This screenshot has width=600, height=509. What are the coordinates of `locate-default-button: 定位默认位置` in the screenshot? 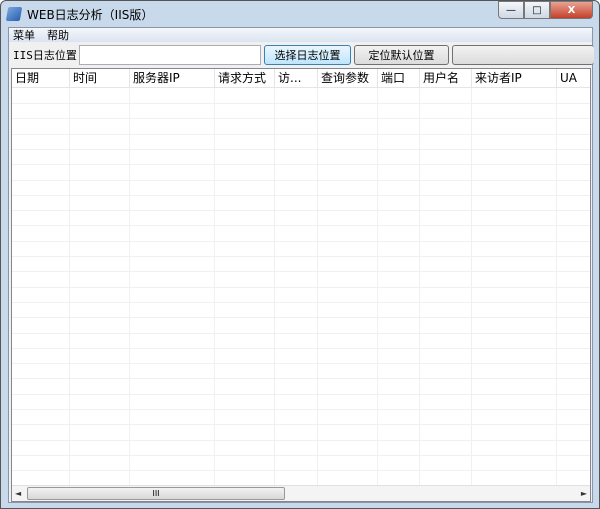 It's located at (401, 55).